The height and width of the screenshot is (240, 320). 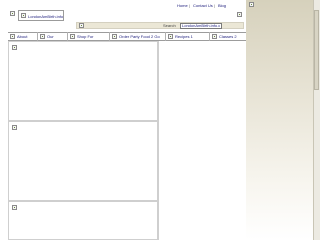 I want to click on search-label: Search, so click(x=169, y=25).